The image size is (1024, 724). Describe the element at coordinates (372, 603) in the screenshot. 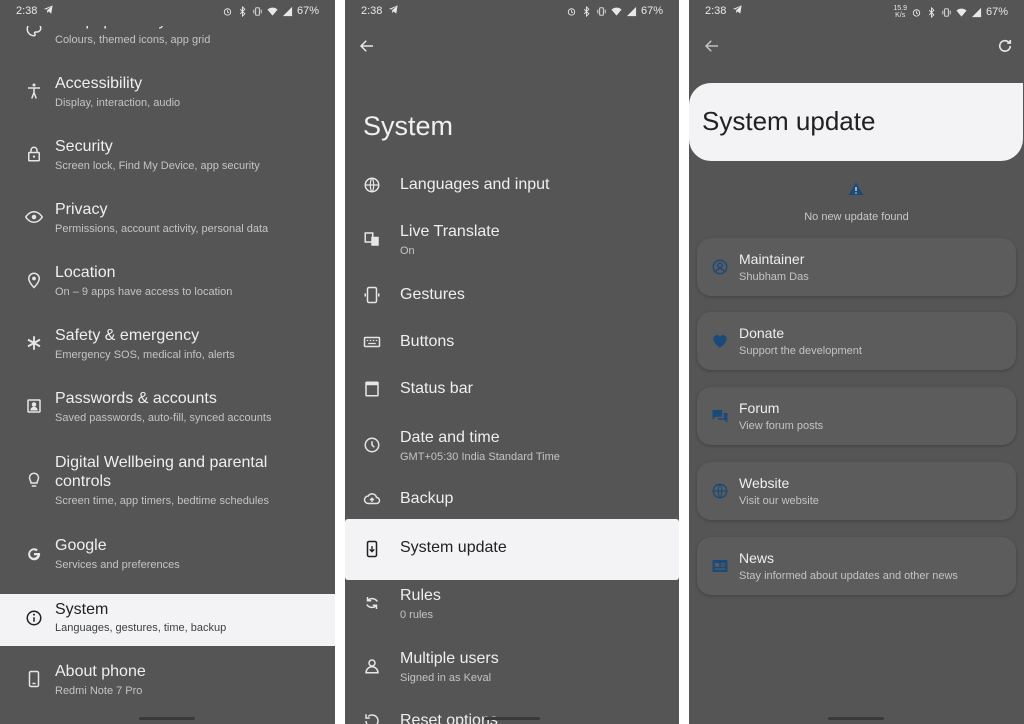

I see `rules-icon` at that location.